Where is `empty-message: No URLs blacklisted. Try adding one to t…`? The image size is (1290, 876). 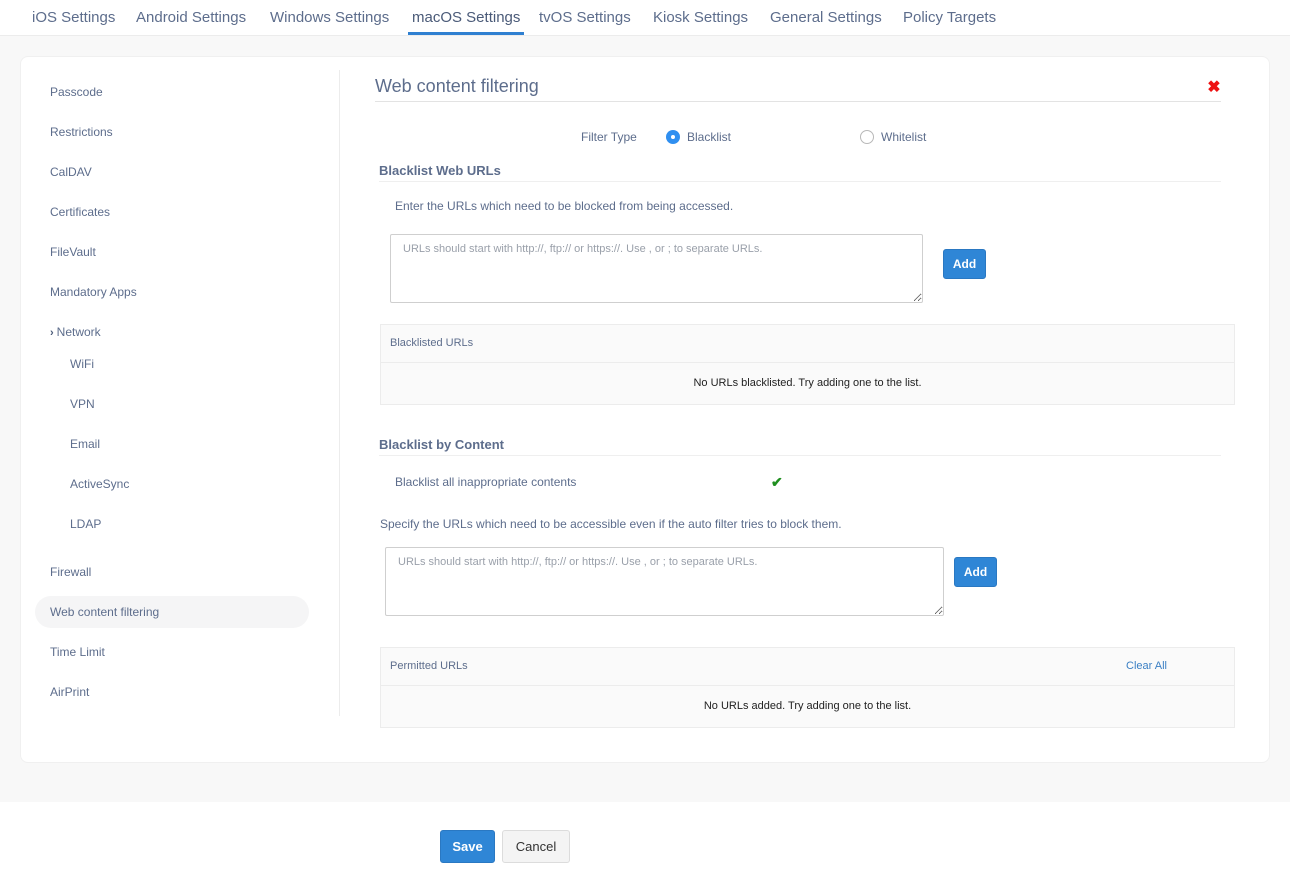 empty-message: No URLs blacklisted. Try adding one to t… is located at coordinates (807, 383).